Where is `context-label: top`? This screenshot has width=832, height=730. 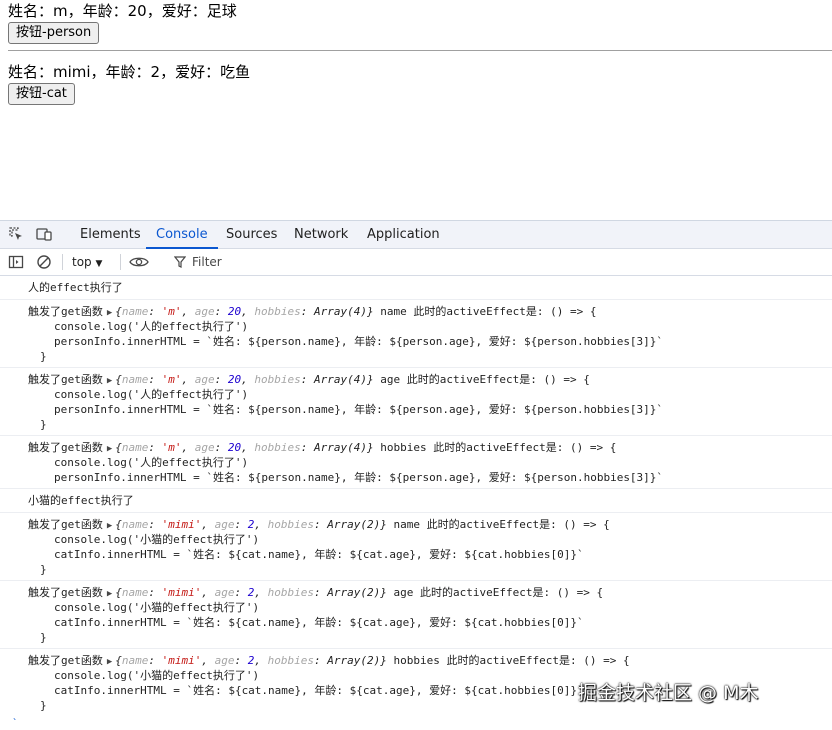
context-label: top is located at coordinates (82, 262).